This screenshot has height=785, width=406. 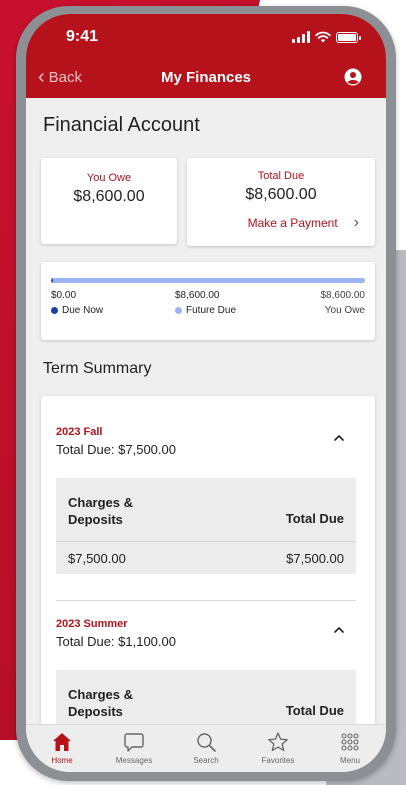 I want to click on status-time: 9:41, so click(x=82, y=36).